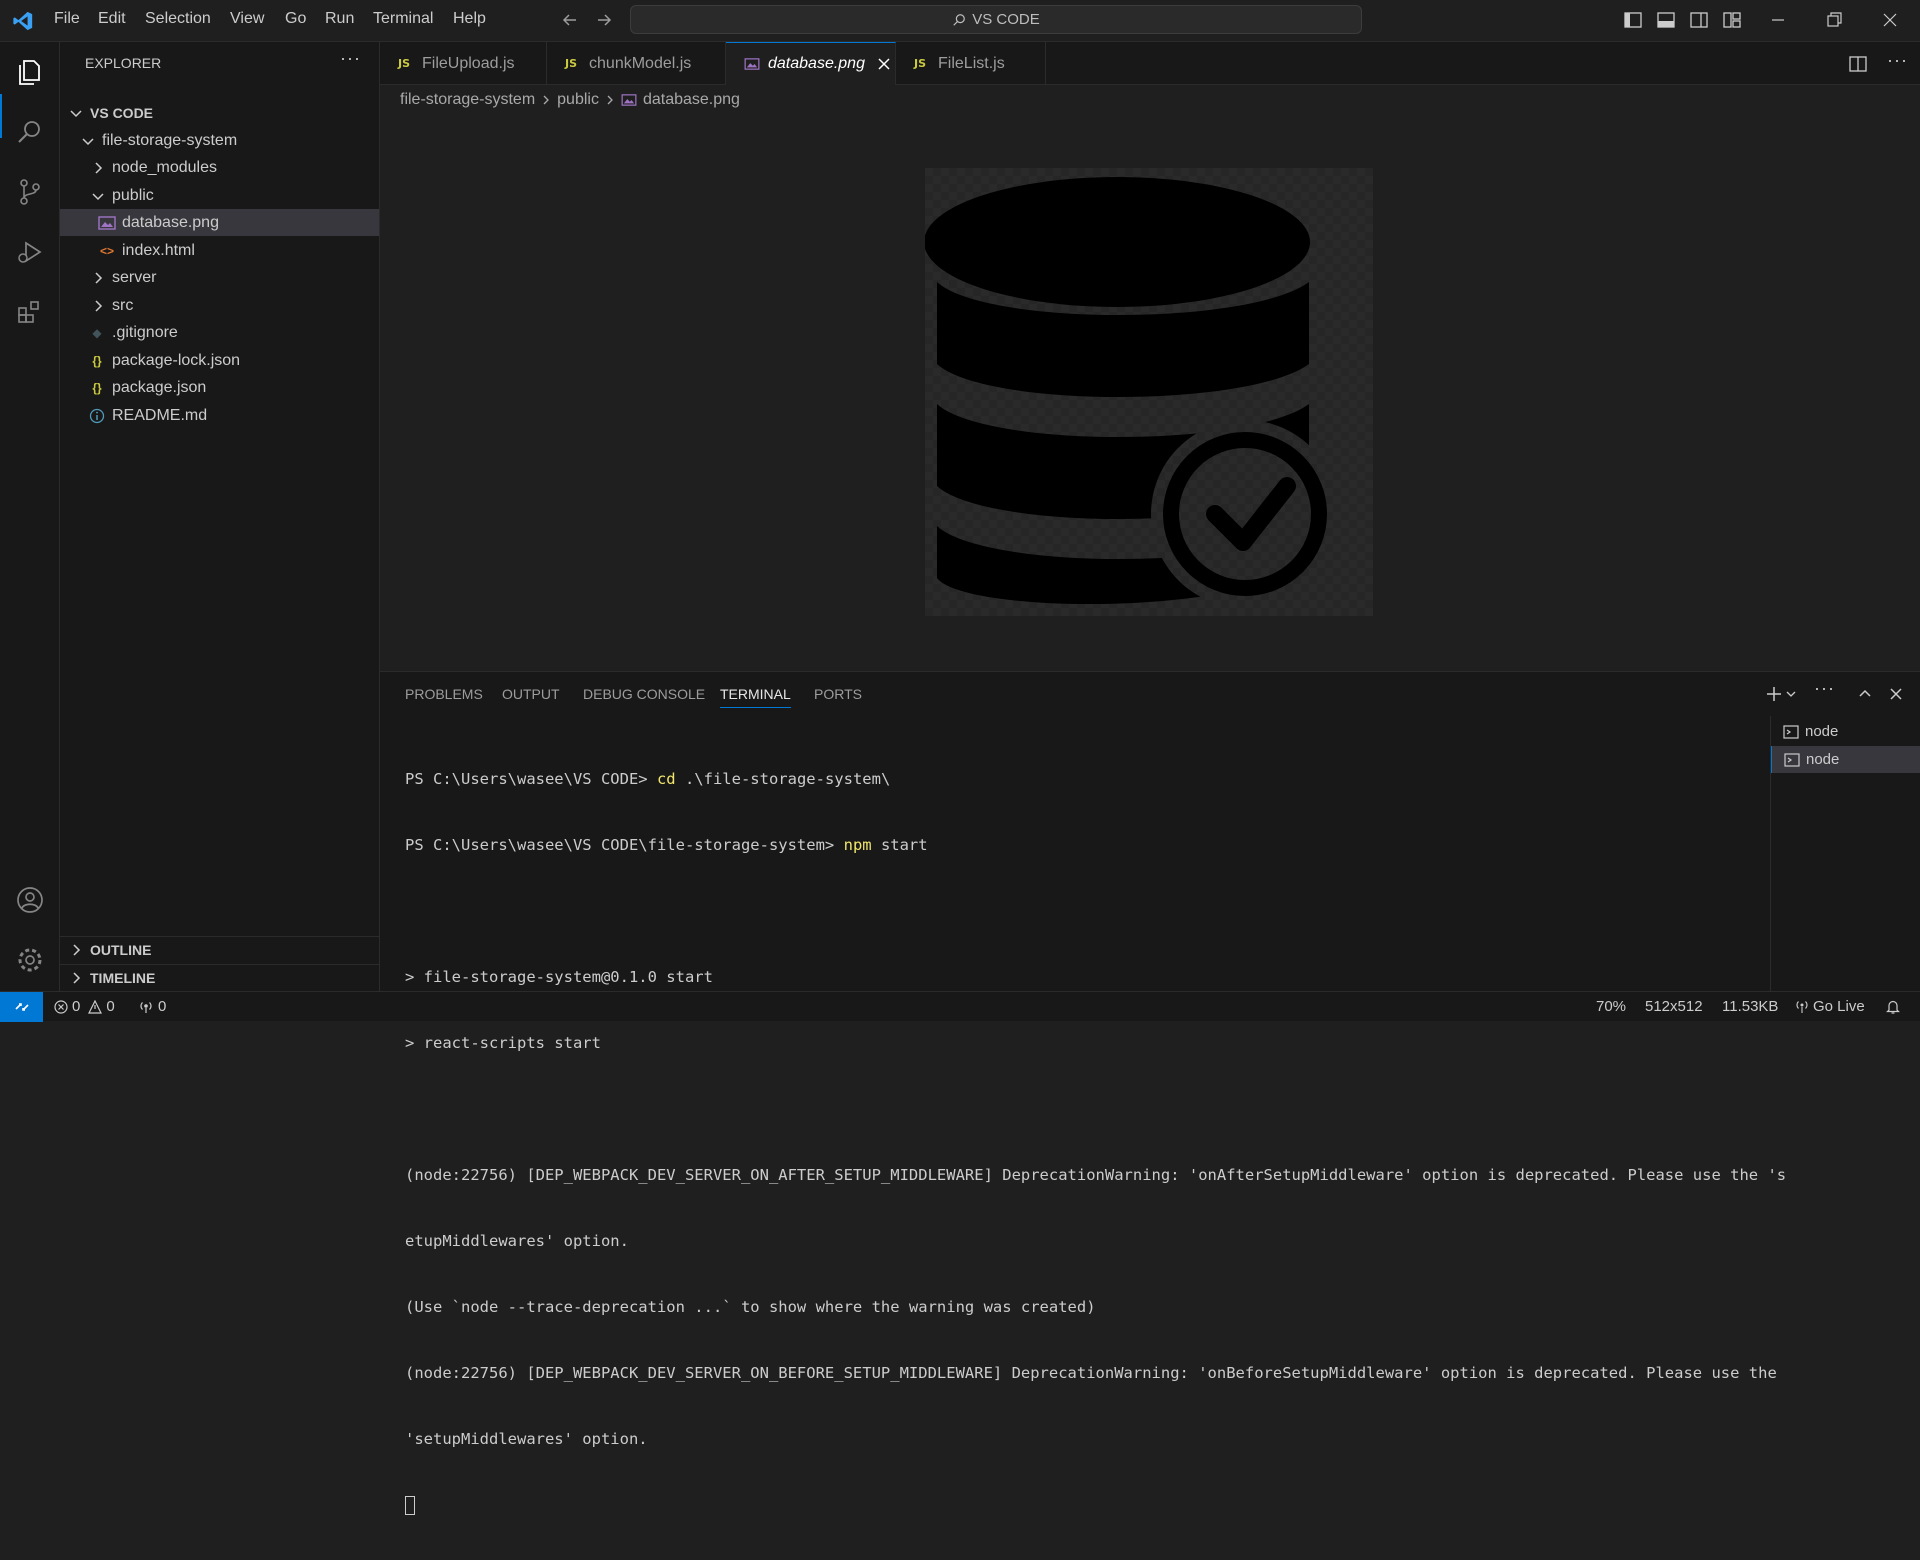  What do you see at coordinates (755, 697) in the screenshot?
I see `panel-tab-terminal: TERMINAL` at bounding box center [755, 697].